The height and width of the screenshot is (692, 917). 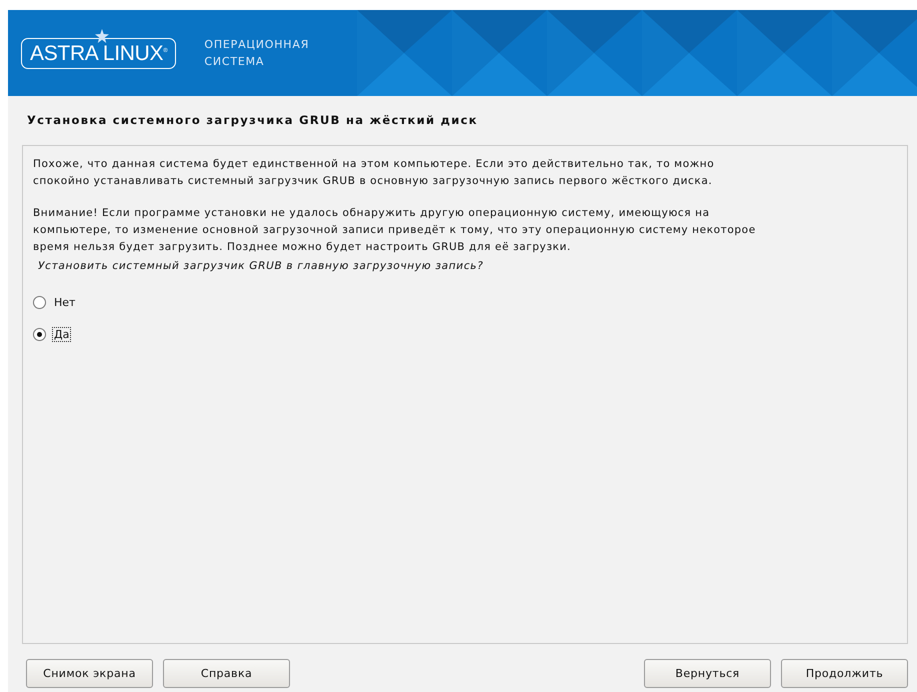 What do you see at coordinates (226, 673) in the screenshot?
I see `footer-button: Справка` at bounding box center [226, 673].